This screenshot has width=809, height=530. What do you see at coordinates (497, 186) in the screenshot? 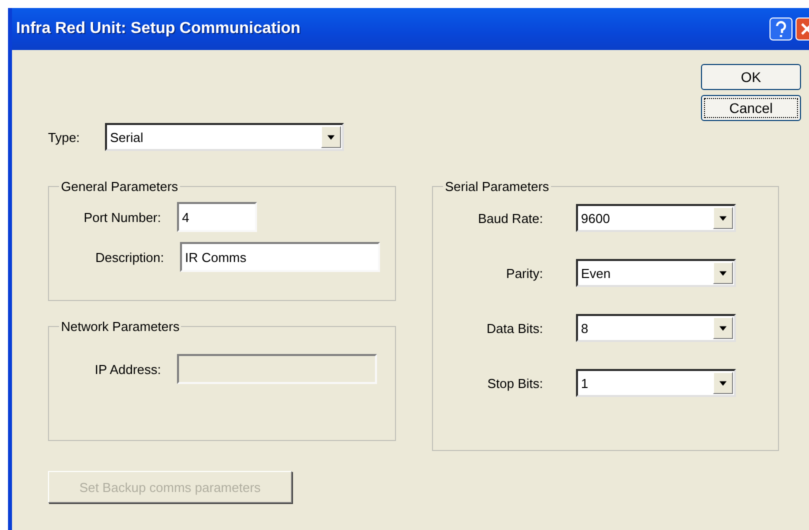
I see `group-title: Serial Parameters` at bounding box center [497, 186].